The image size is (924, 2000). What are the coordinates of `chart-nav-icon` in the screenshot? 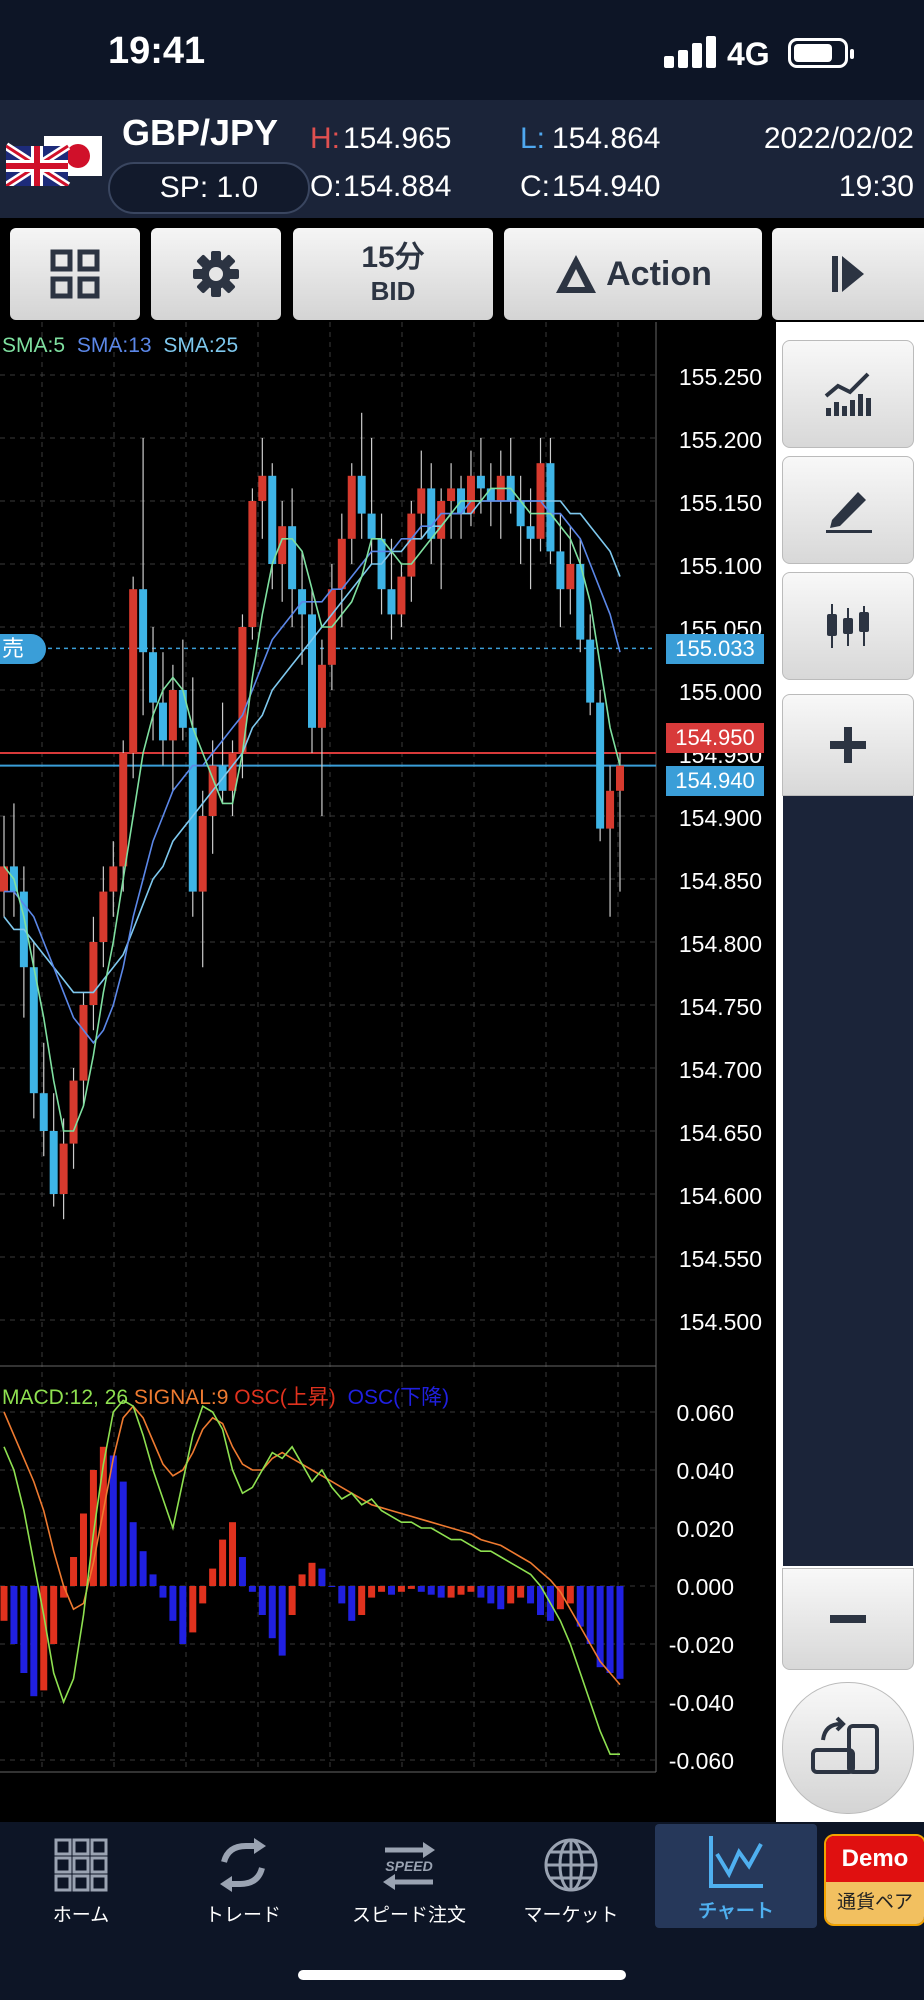 It's located at (736, 1862).